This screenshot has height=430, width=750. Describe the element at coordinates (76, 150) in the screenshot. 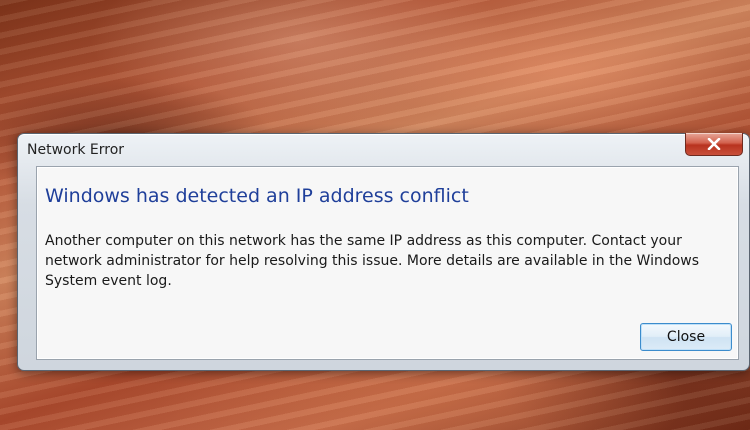

I see `dialog-title: Network Error` at that location.